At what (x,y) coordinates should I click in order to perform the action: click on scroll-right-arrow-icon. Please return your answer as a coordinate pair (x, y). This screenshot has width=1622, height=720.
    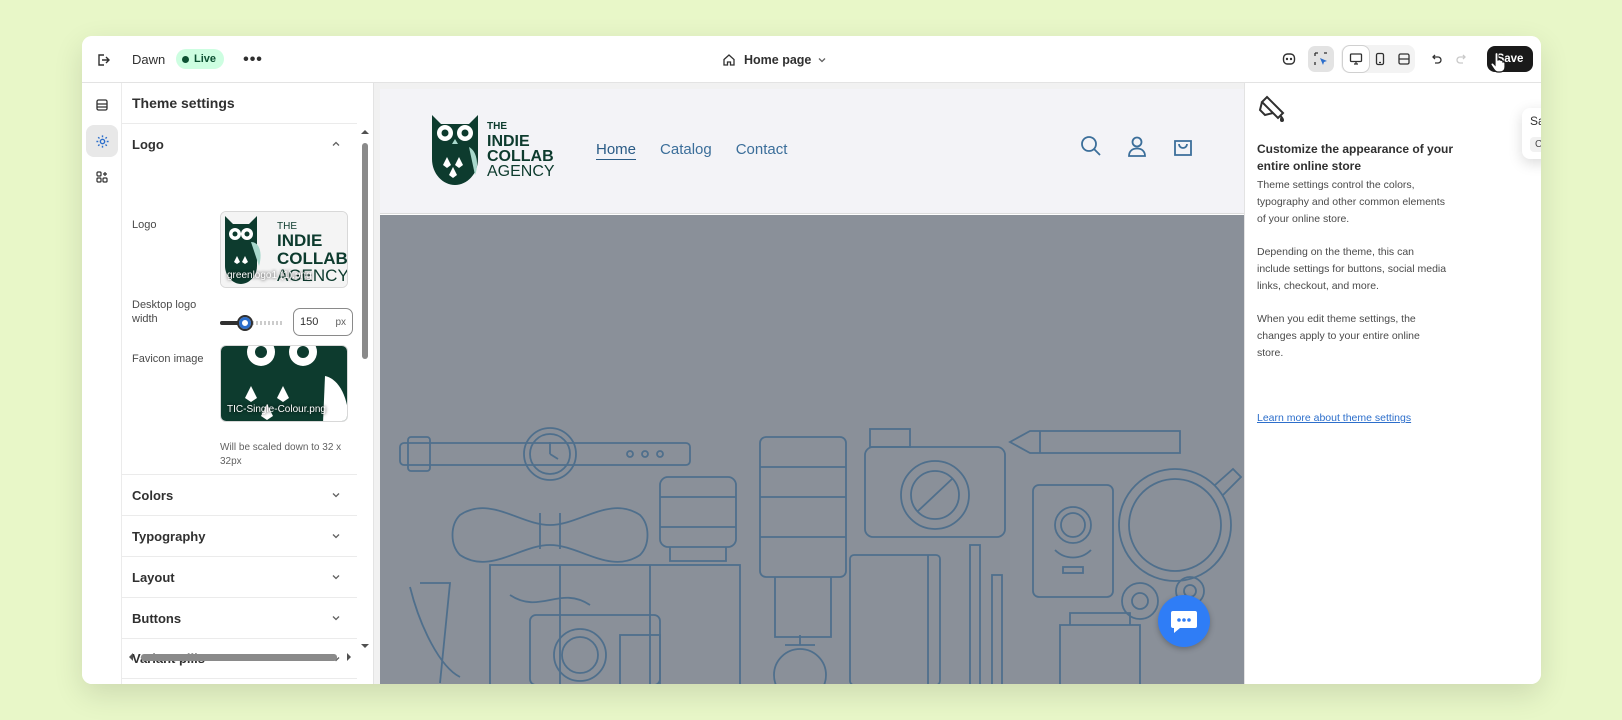
    Looking at the image, I should click on (349, 657).